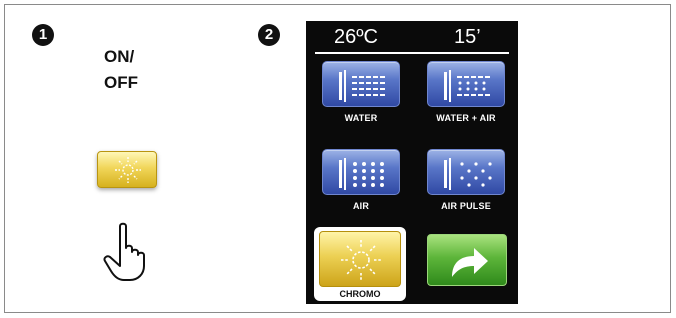 Image resolution: width=676 pixels, height=318 pixels. What do you see at coordinates (361, 118) in the screenshot?
I see `mode-water-label: WATER` at bounding box center [361, 118].